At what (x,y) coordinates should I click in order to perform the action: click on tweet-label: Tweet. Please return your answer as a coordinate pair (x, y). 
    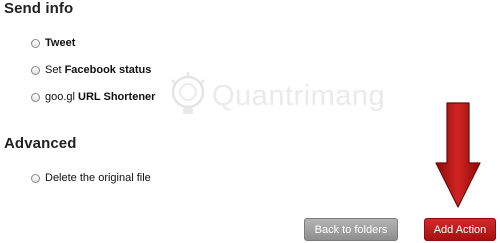
    Looking at the image, I should click on (60, 43).